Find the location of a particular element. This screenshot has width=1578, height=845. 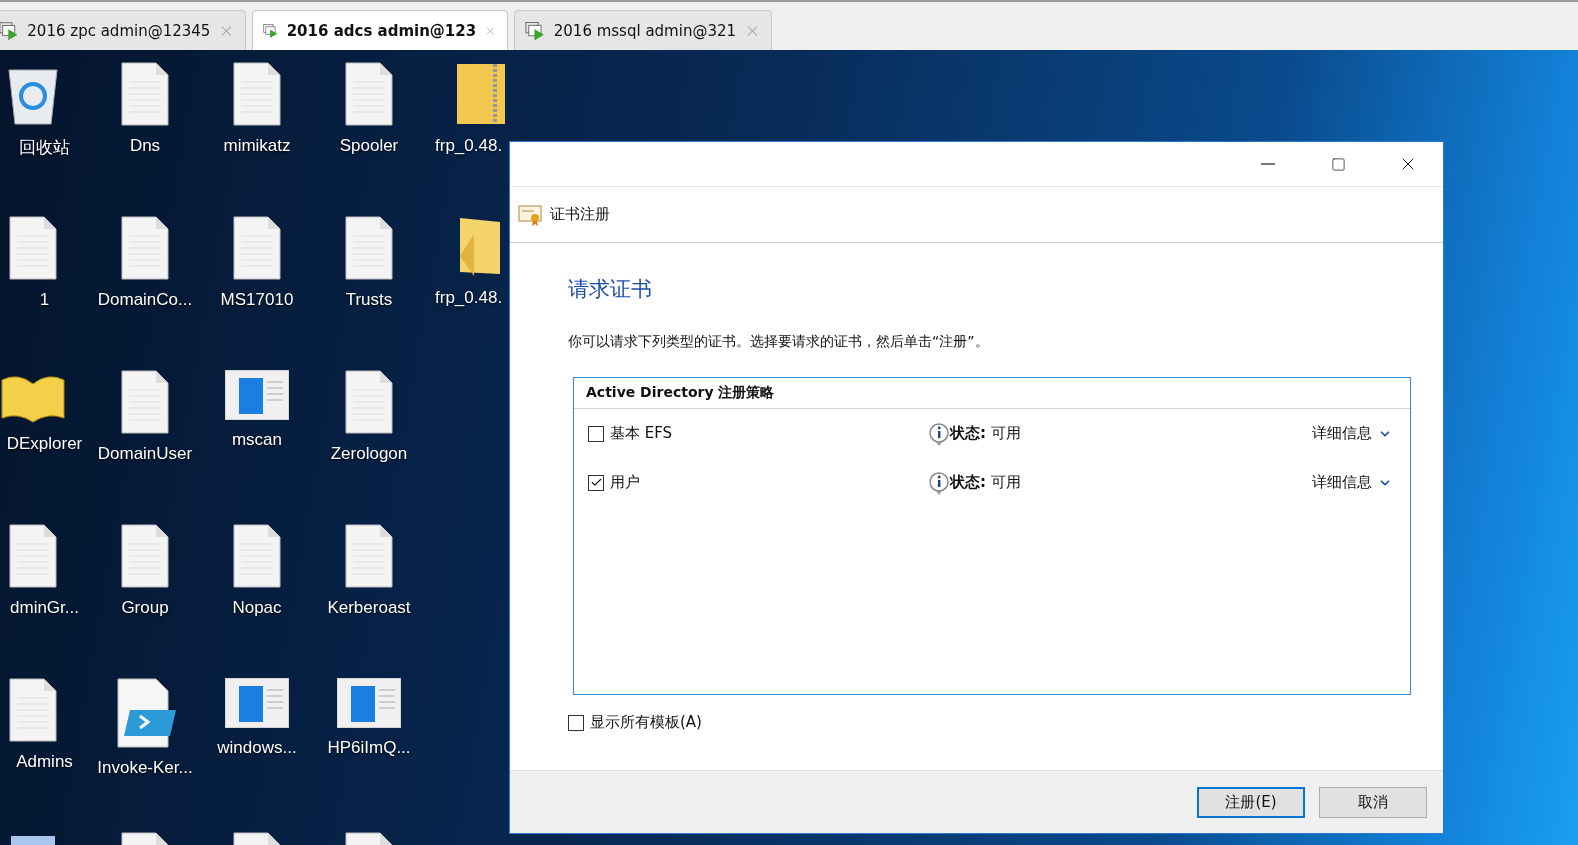

description-text: 你可以请求下列类型的证书。选择要请求的证书，然后单击“注册”。 is located at coordinates (779, 342).